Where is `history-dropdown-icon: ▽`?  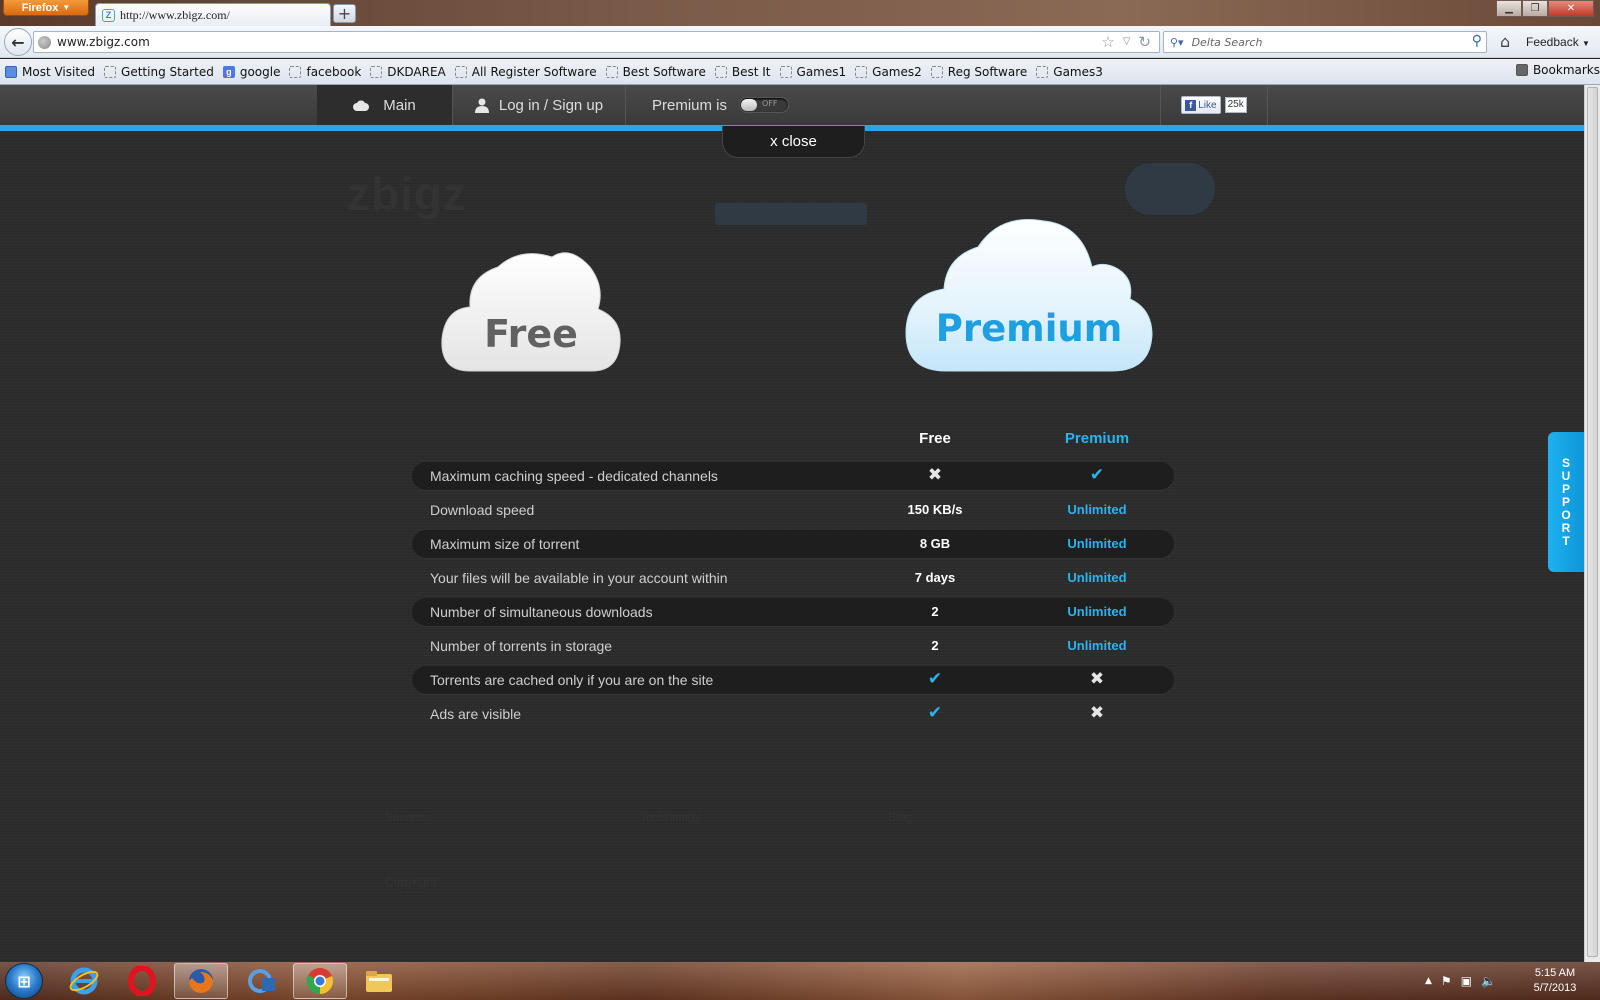 history-dropdown-icon: ▽ is located at coordinates (1127, 42).